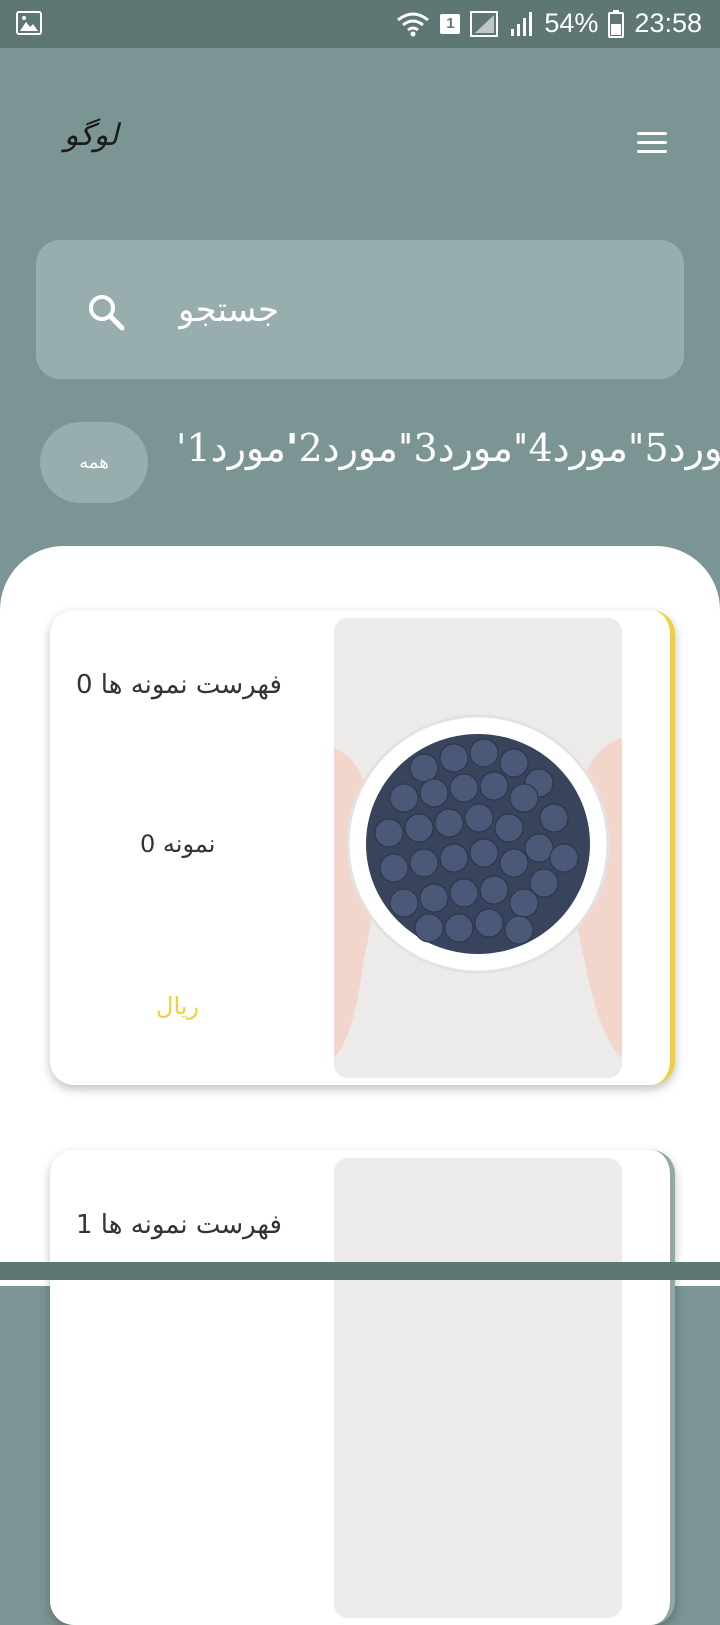  I want to click on search-input, so click(378, 310).